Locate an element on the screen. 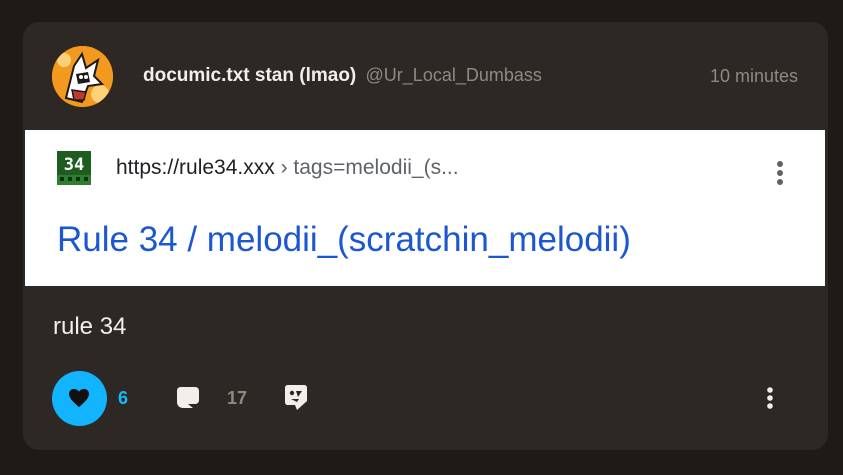  share-icon is located at coordinates (296, 397).